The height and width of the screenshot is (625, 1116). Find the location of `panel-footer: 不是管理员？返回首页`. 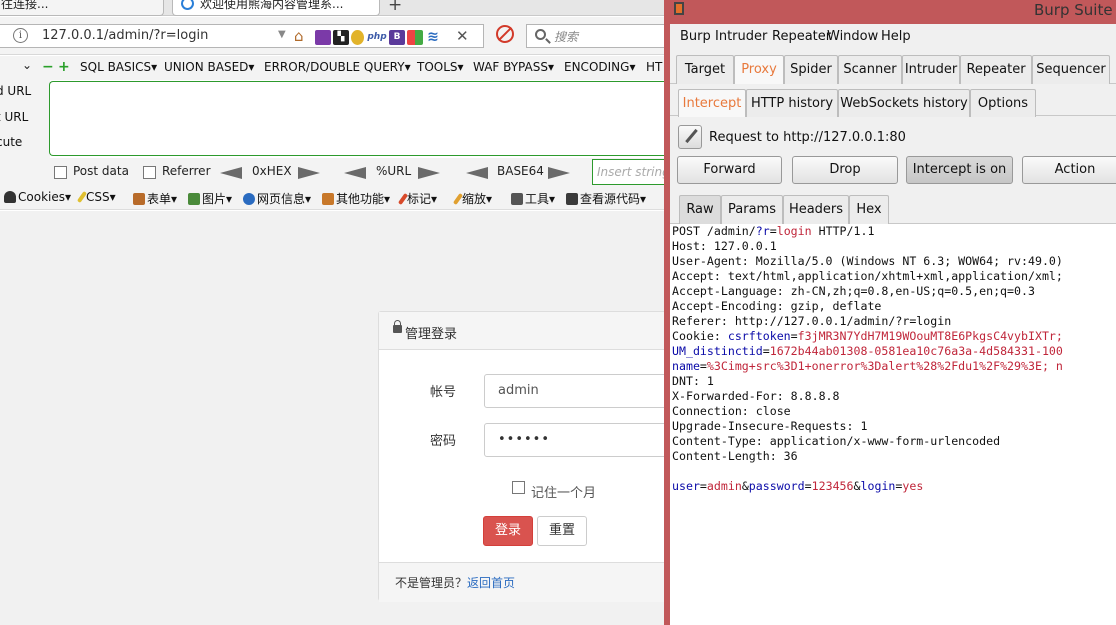

panel-footer: 不是管理员？返回首页 is located at coordinates (521, 582).